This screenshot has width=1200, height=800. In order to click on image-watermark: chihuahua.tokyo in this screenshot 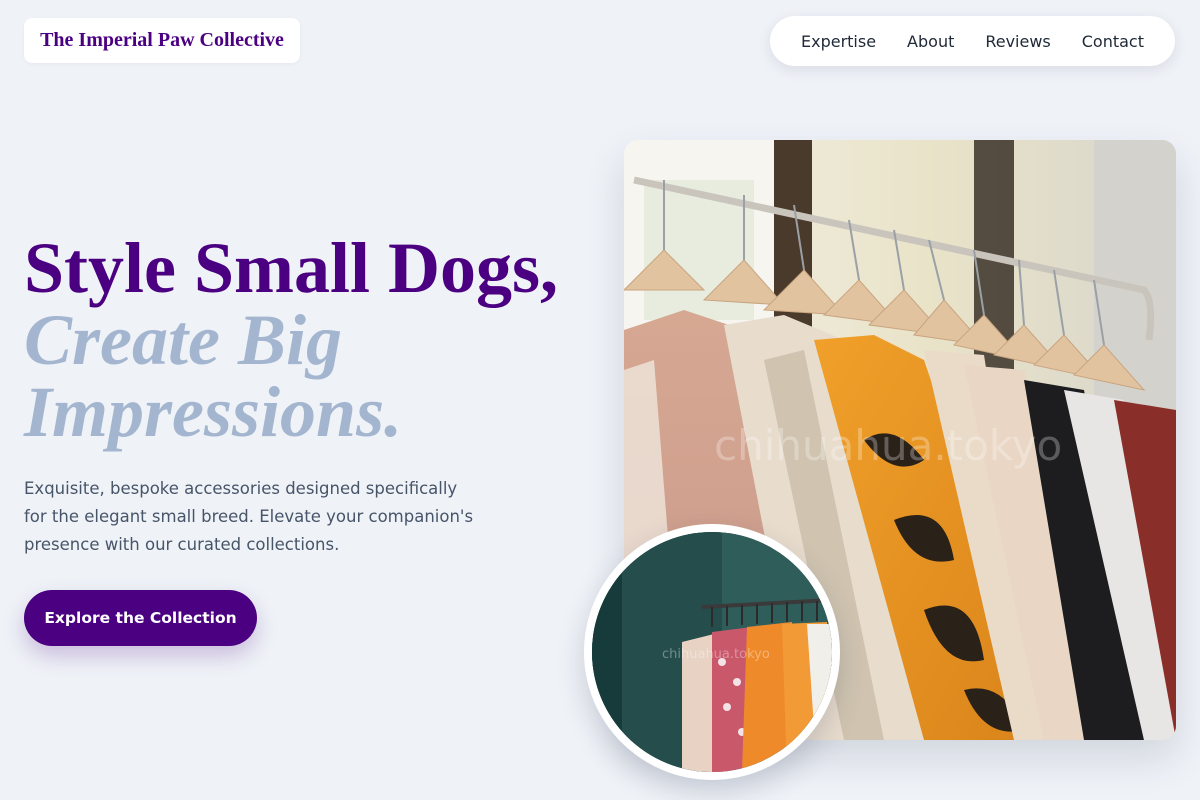, I will do `click(888, 445)`.